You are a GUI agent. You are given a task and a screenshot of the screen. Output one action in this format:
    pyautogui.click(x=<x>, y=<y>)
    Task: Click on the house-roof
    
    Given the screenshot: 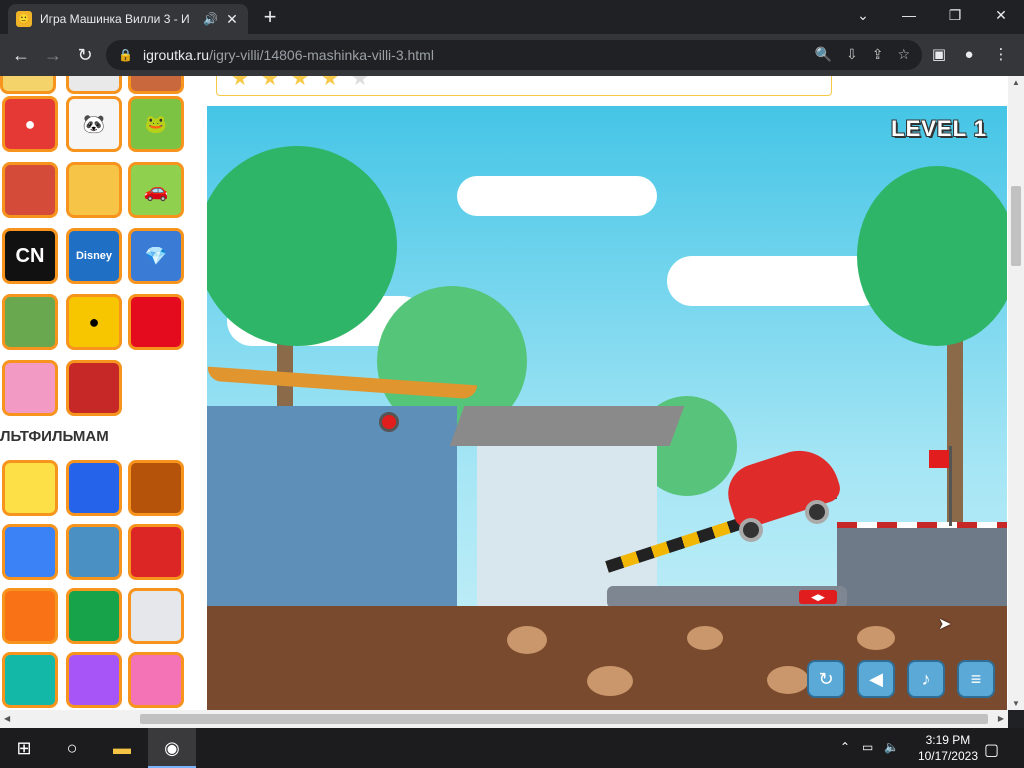 What is the action you would take?
    pyautogui.click(x=567, y=426)
    